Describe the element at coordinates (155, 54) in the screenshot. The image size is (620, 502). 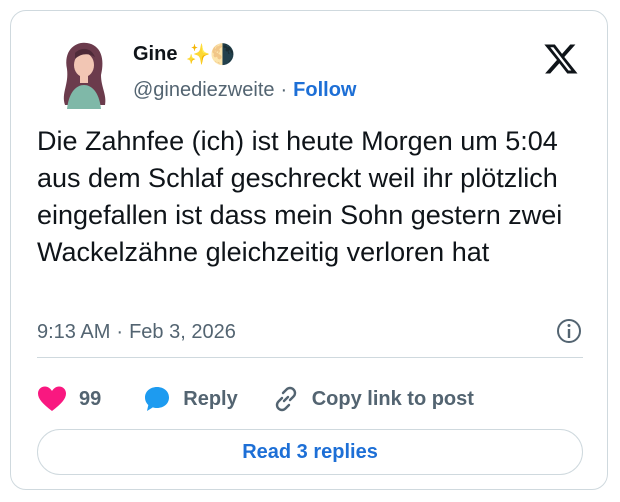
I see `author-name: Gine` at that location.